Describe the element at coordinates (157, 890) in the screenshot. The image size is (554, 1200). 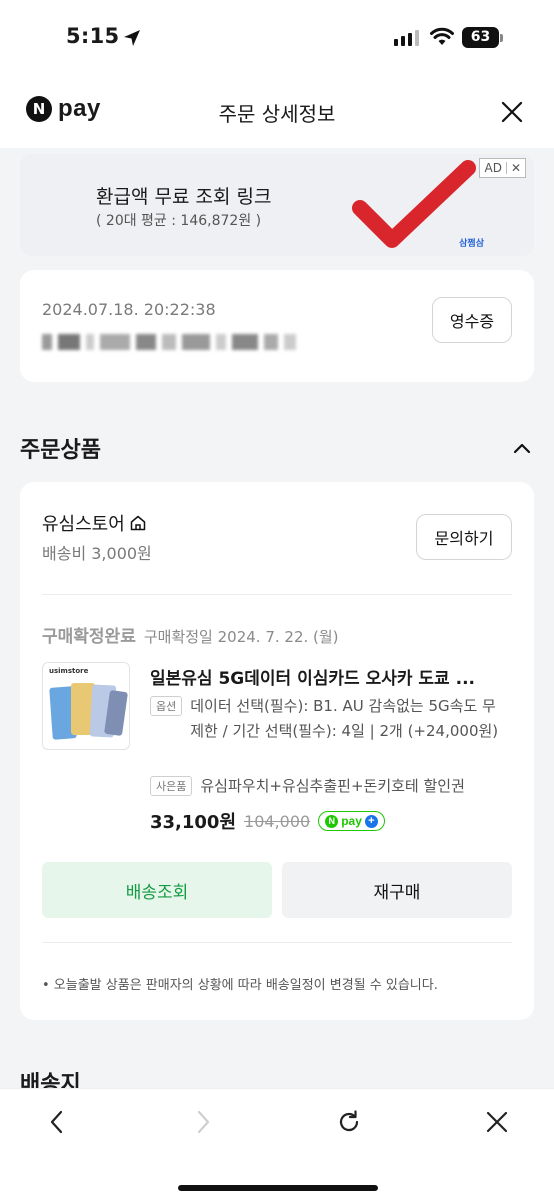
I see `track-shipment-button: 배송조회` at that location.